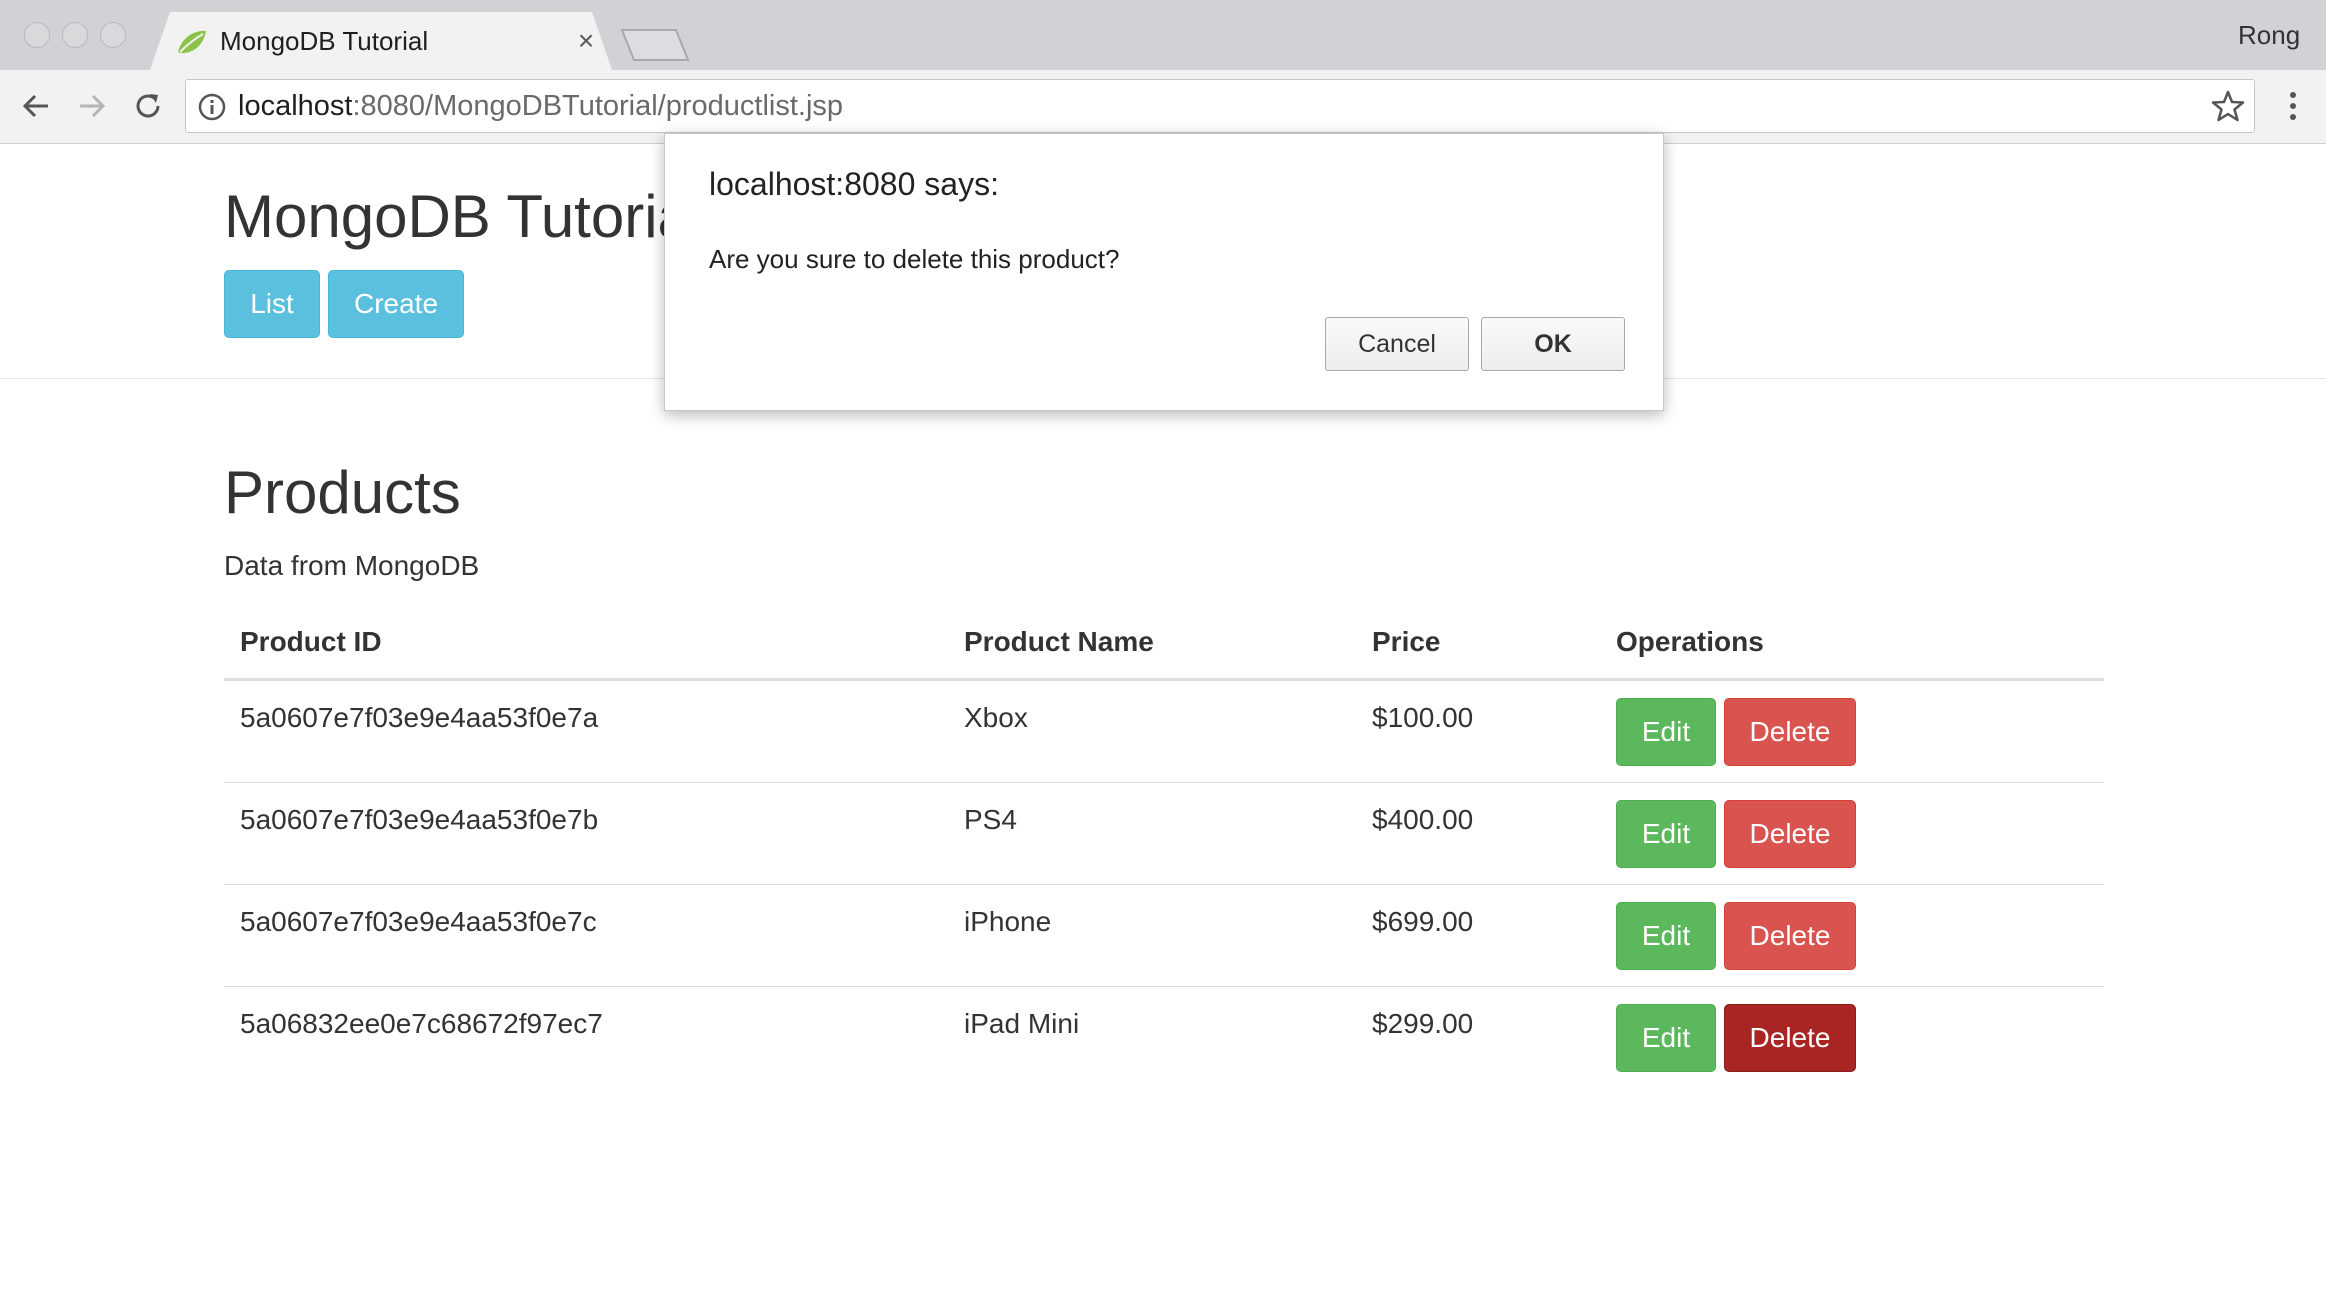 The image size is (2326, 1294). I want to click on tab-close-icon: ×, so click(586, 41).